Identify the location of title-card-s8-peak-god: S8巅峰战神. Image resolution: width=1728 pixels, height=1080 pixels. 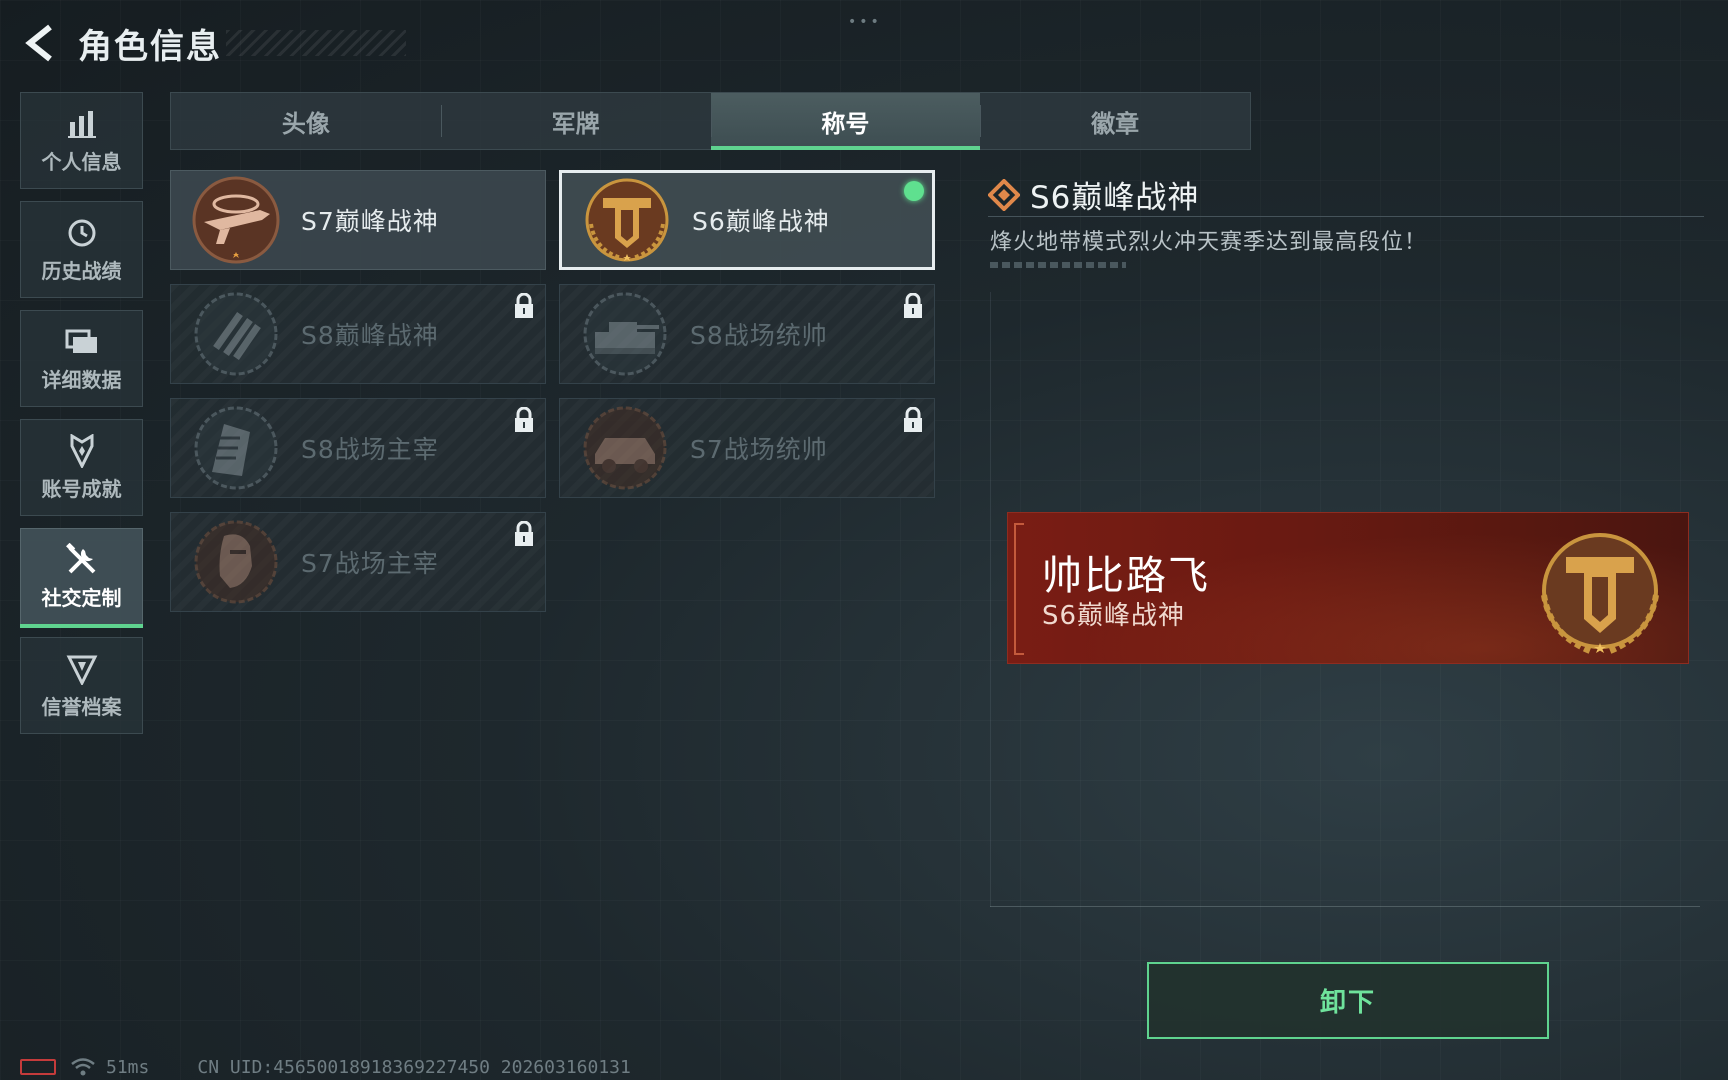
(358, 334).